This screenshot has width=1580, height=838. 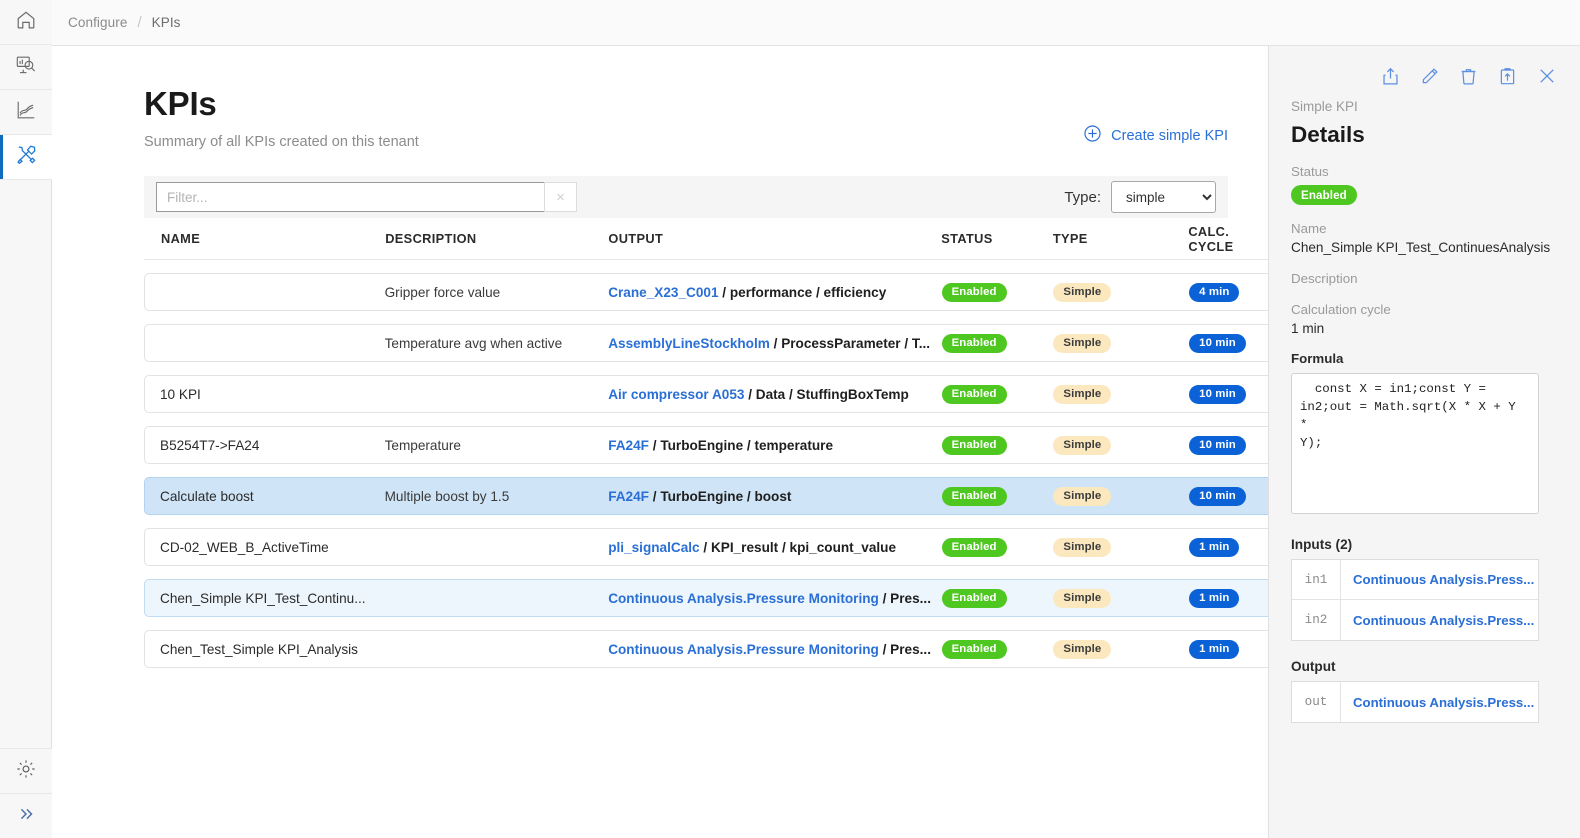 I want to click on breadcrumb-parent: Configure, so click(x=97, y=22).